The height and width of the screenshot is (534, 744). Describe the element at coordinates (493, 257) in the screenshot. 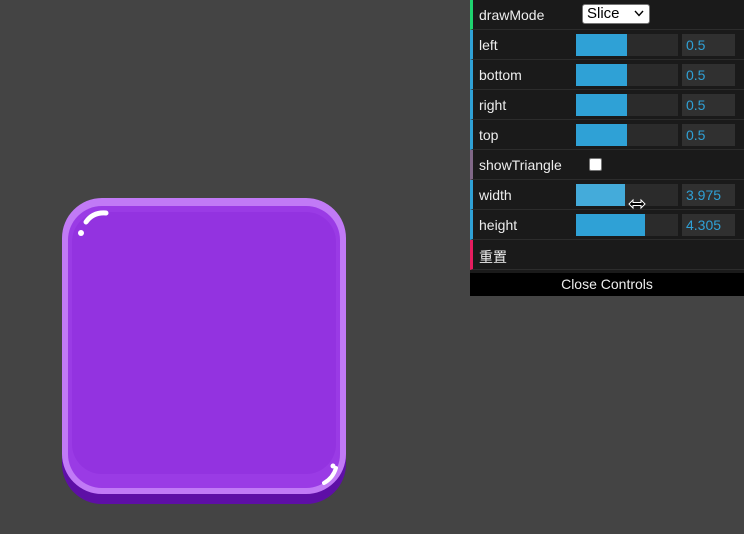

I see `reset-label: 重置` at that location.